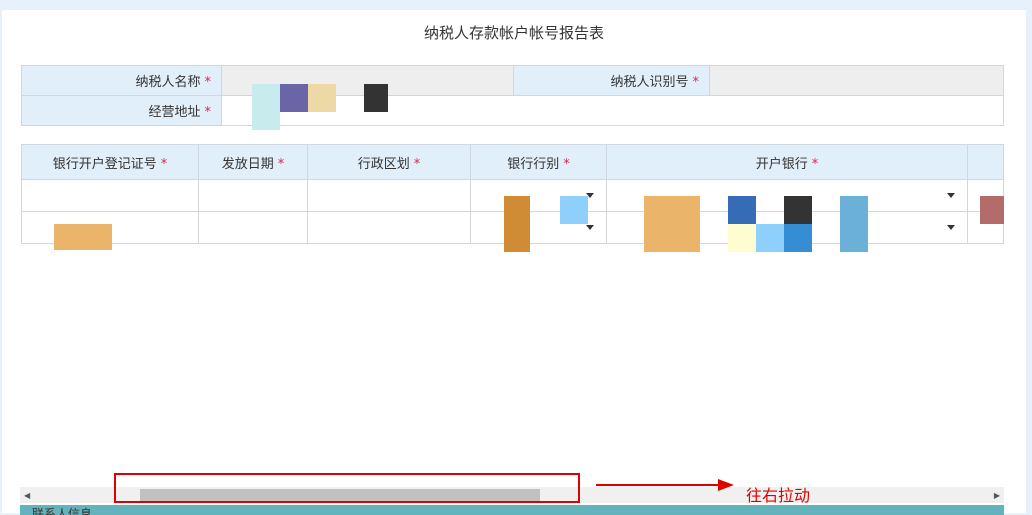 The image size is (1032, 515). Describe the element at coordinates (997, 495) in the screenshot. I see `scroll-right-icon: ▶` at that location.